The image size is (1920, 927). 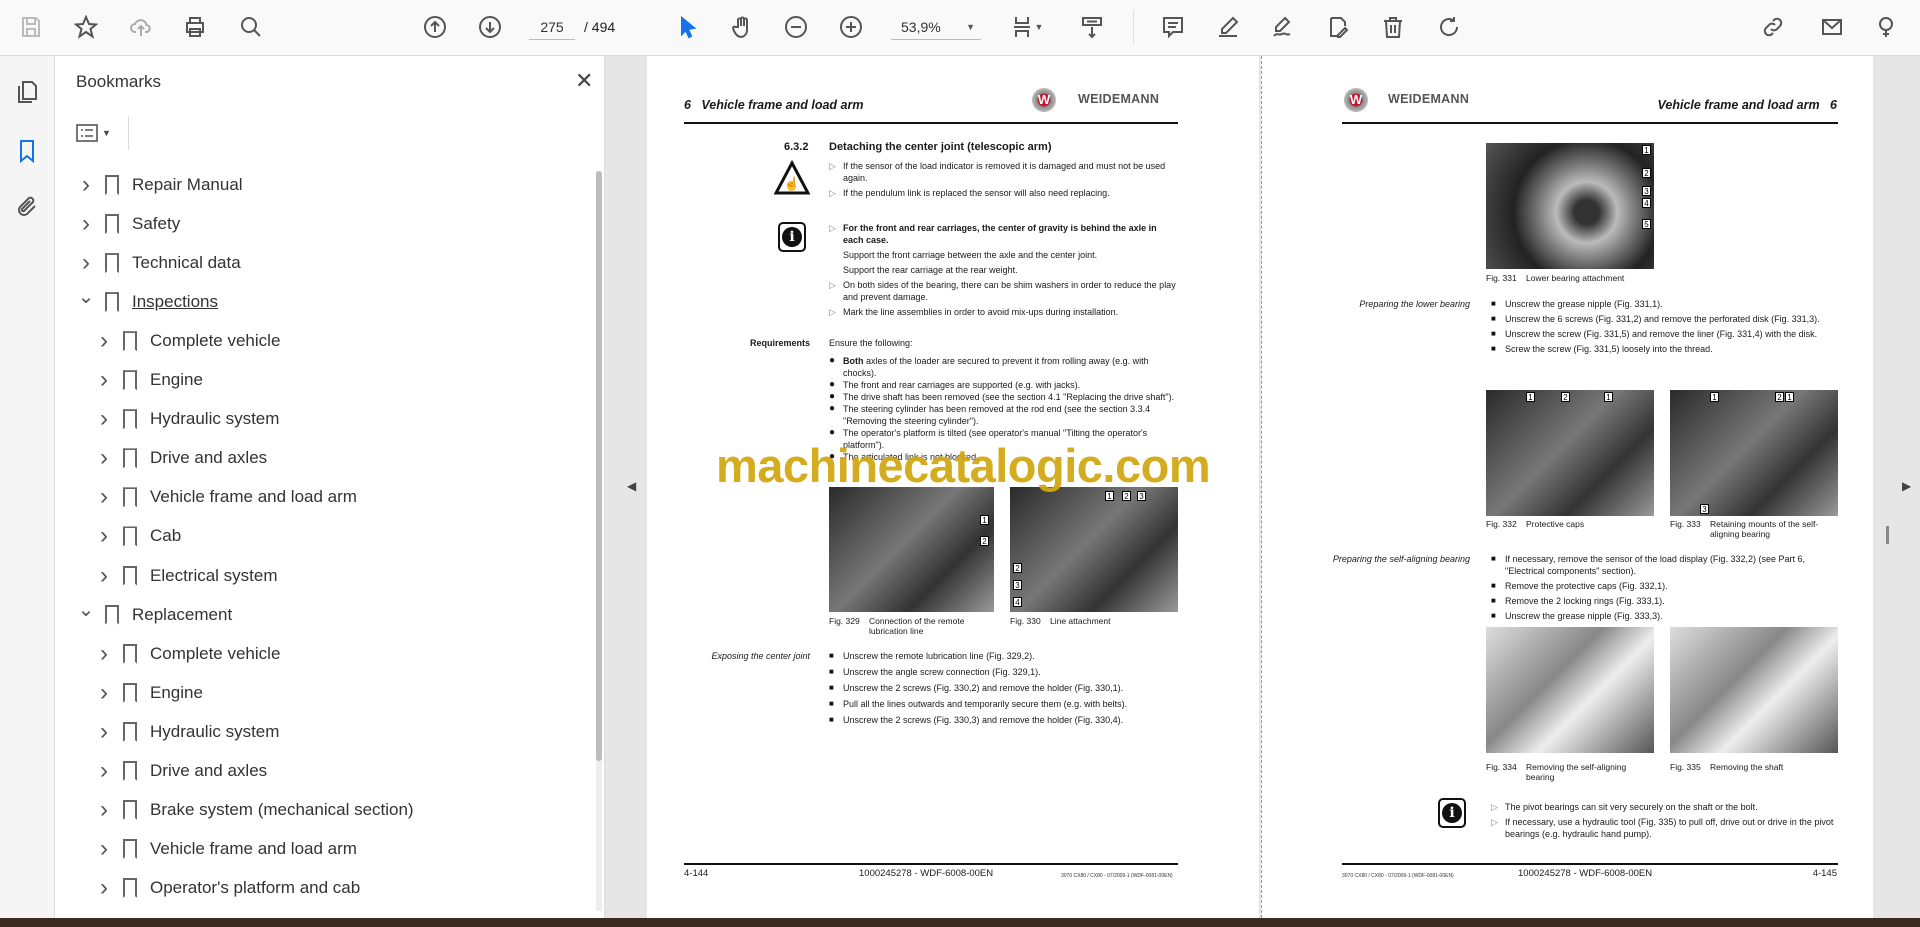 What do you see at coordinates (435, 27) in the screenshot?
I see `page-up-icon` at bounding box center [435, 27].